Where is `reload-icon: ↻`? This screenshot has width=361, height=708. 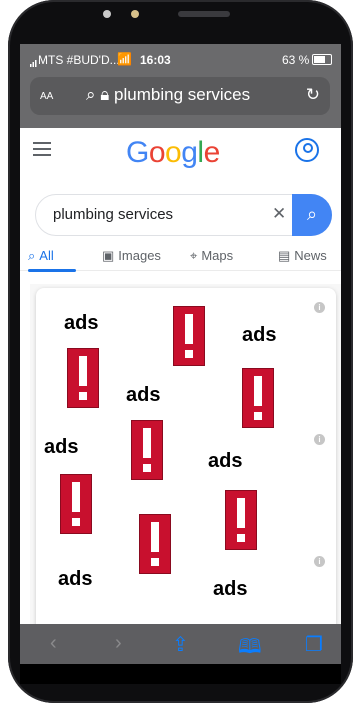
reload-icon: ↻ is located at coordinates (313, 95).